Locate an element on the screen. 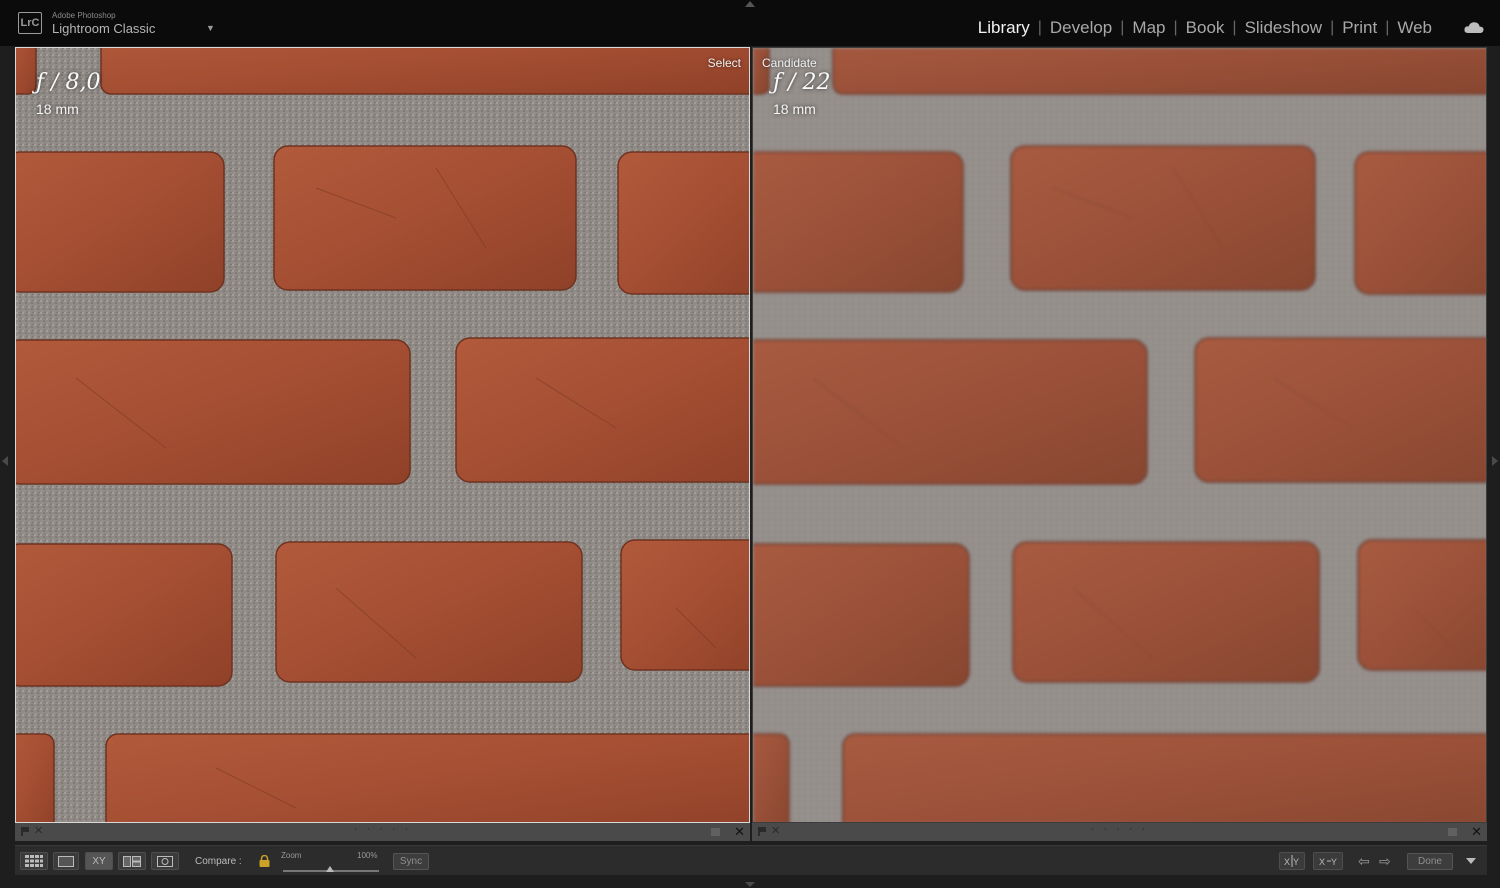 This screenshot has width=1500, height=888. survey-view-button is located at coordinates (132, 861).